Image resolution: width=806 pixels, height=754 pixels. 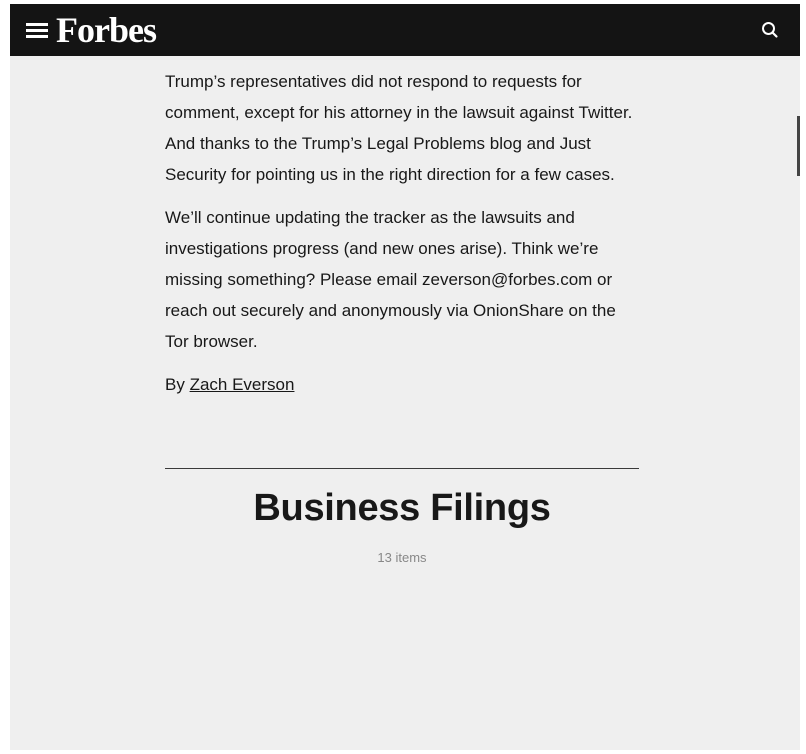 What do you see at coordinates (798, 146) in the screenshot?
I see `scrollbar-thumb` at bounding box center [798, 146].